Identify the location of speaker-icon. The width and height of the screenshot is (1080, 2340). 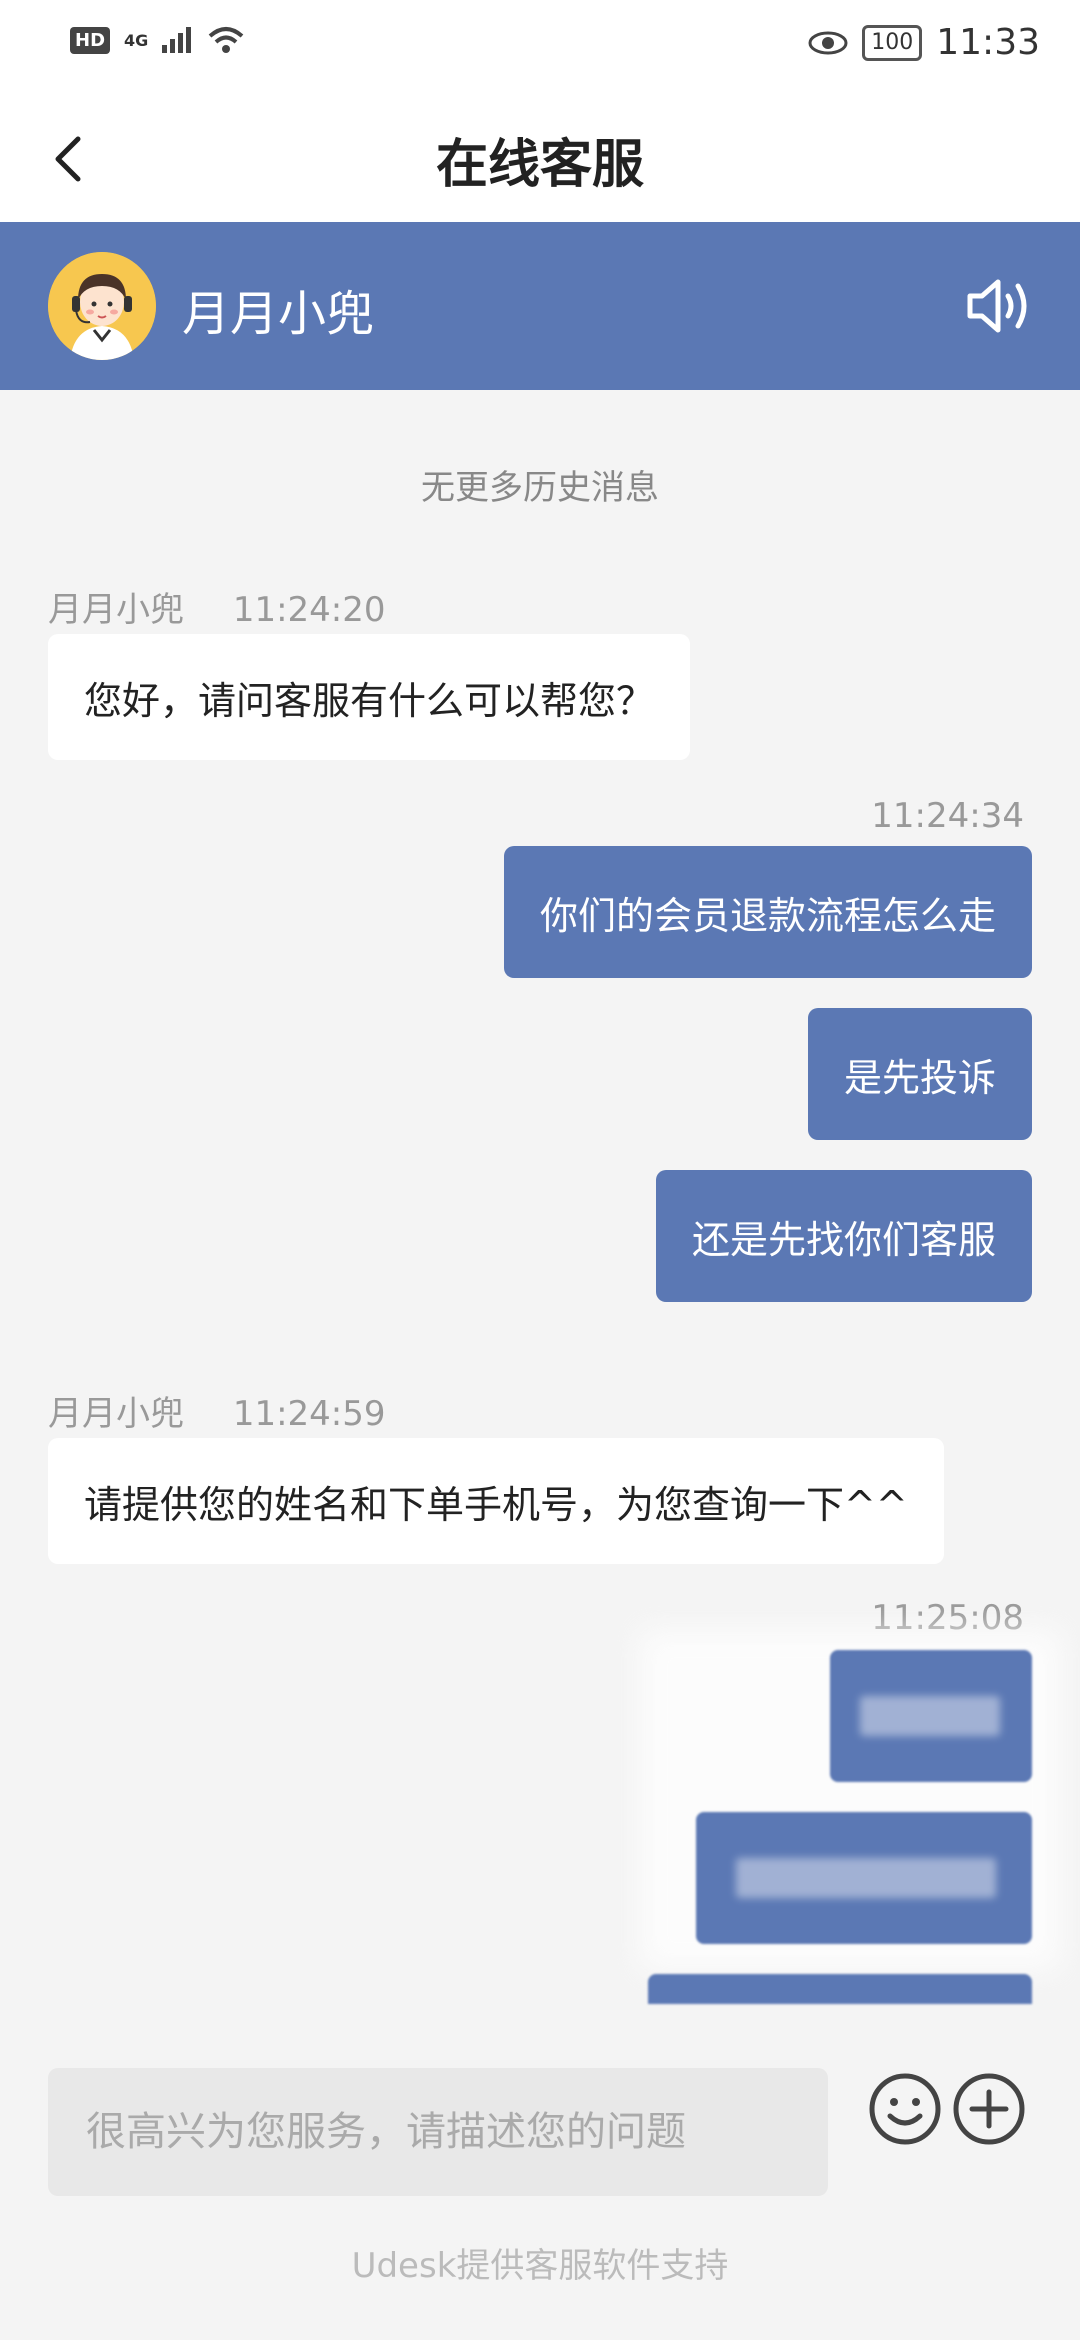
(997, 306).